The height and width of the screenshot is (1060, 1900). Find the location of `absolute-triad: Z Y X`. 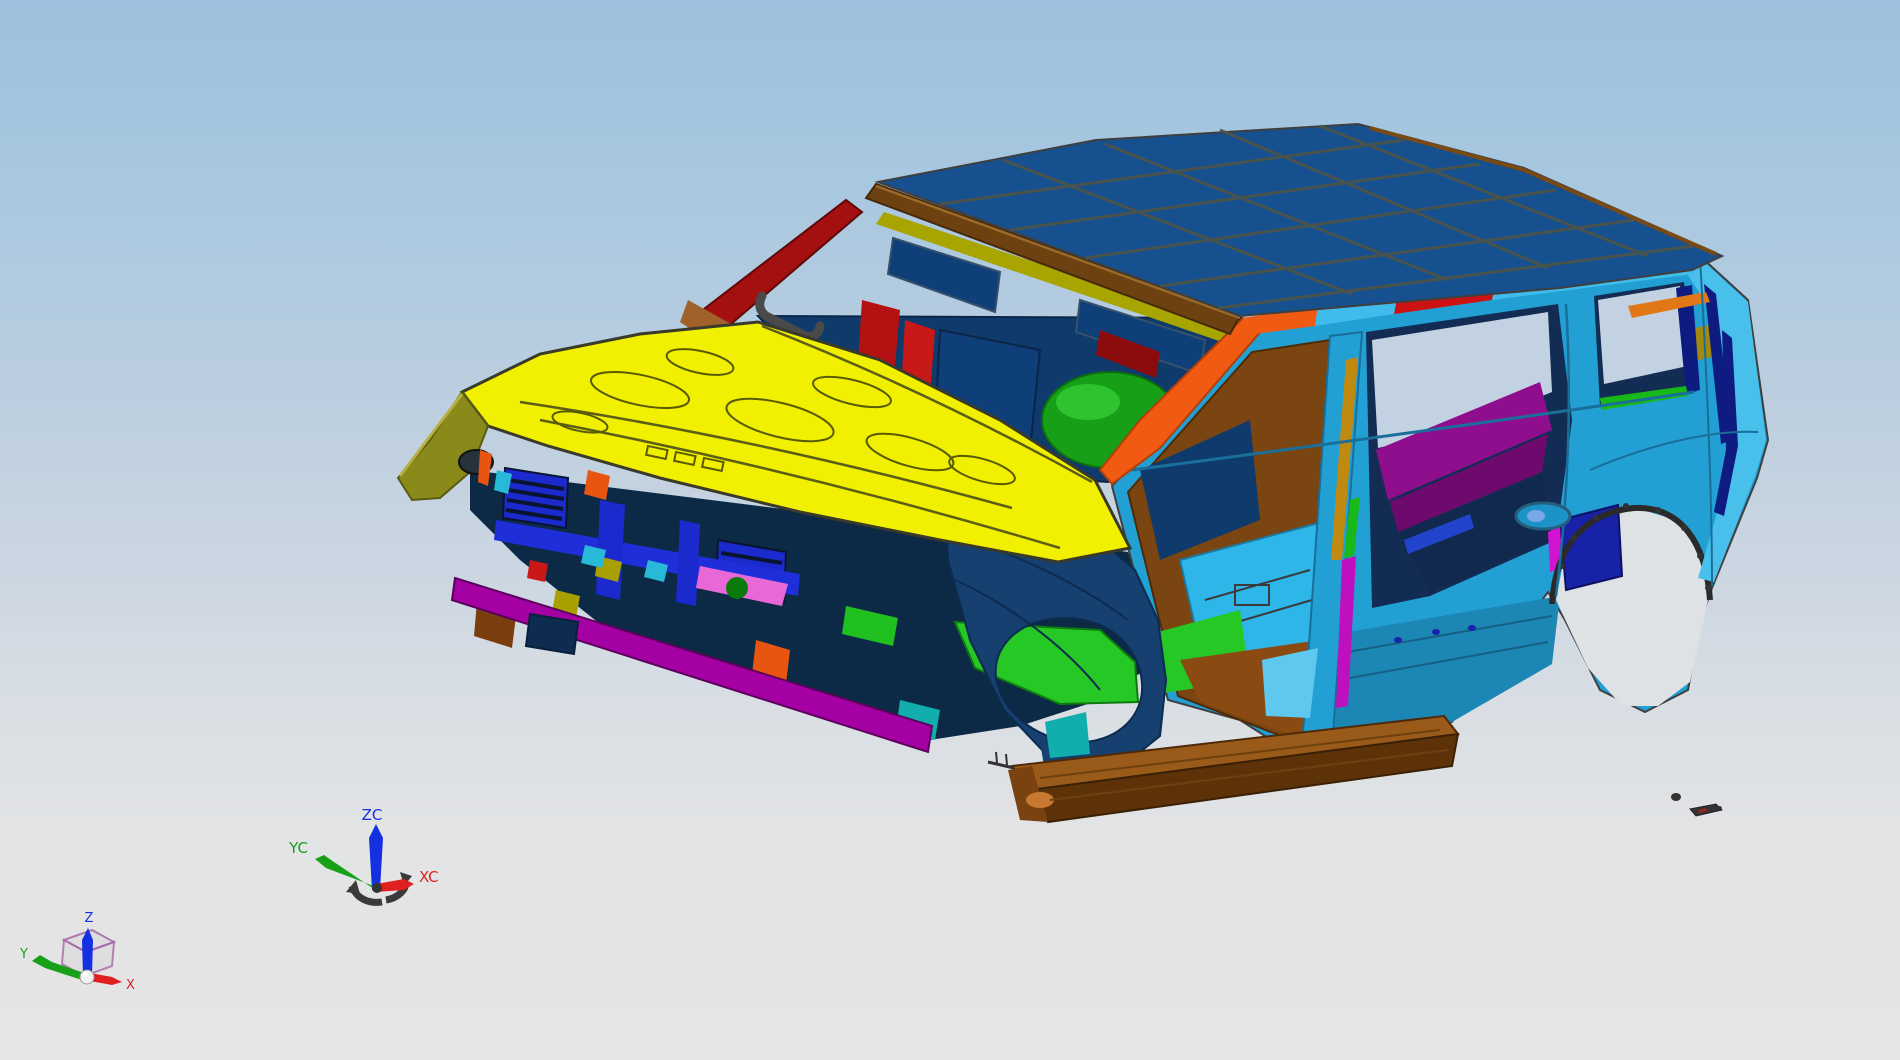

absolute-triad: Z Y X is located at coordinates (77, 952).